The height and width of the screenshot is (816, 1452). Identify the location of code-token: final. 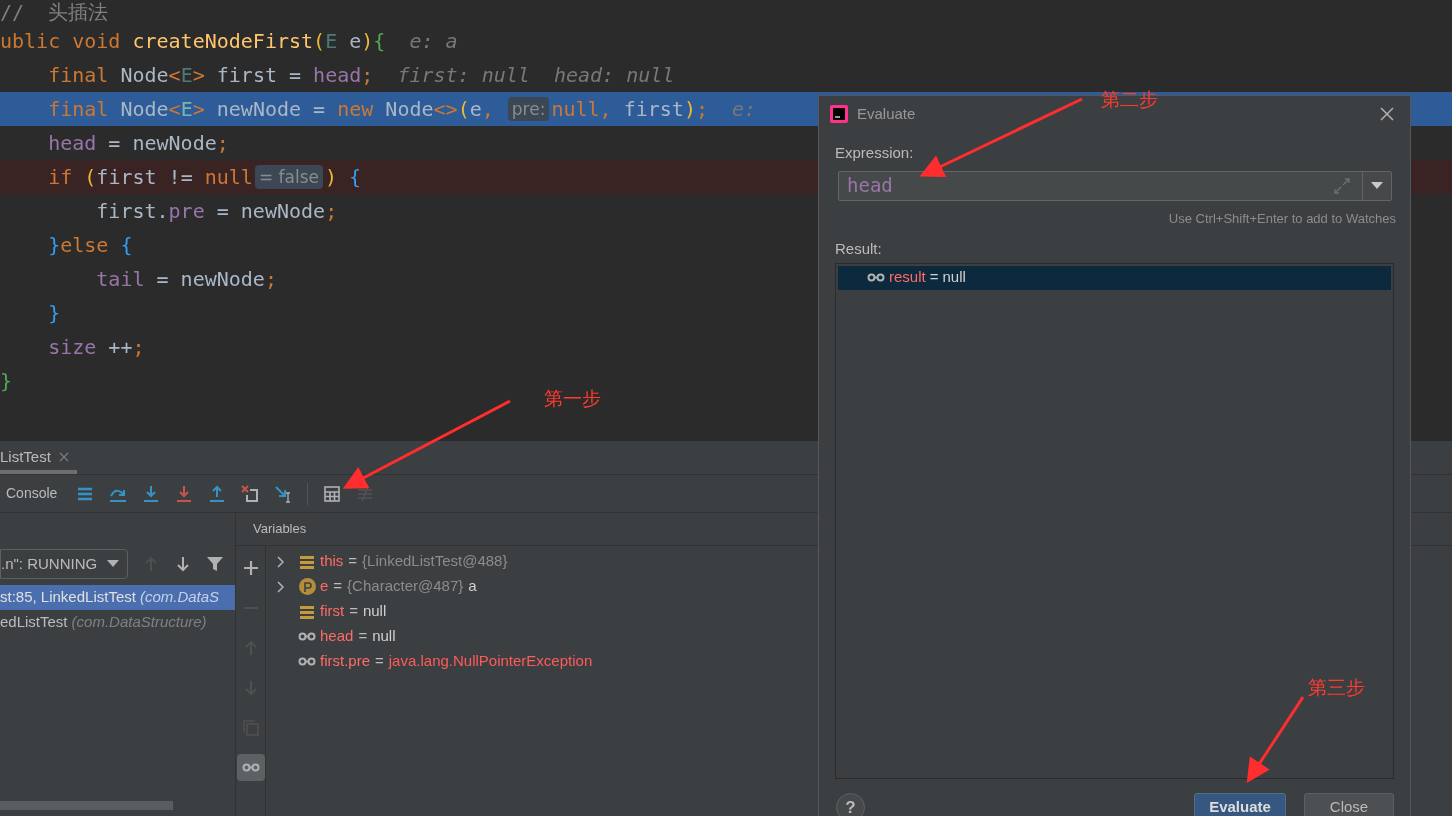
(78, 75).